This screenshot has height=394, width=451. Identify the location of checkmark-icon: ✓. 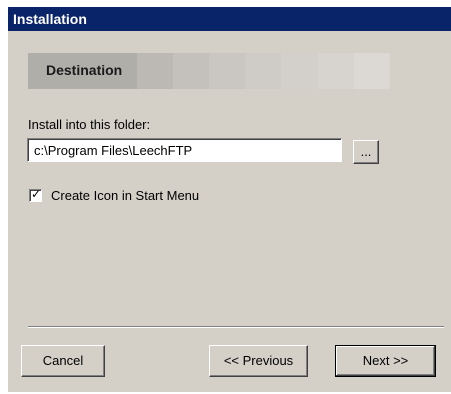
(36, 194).